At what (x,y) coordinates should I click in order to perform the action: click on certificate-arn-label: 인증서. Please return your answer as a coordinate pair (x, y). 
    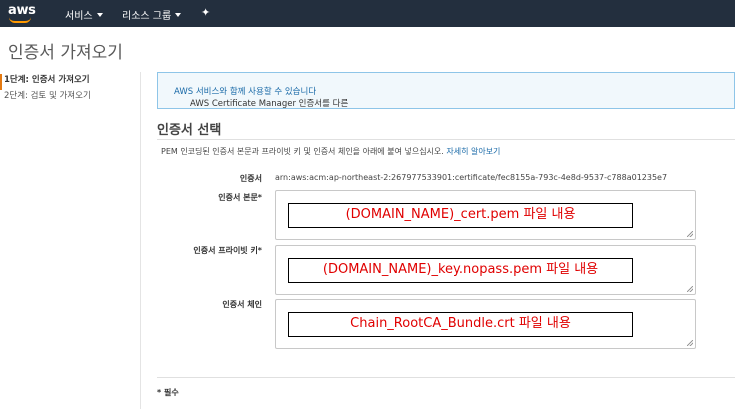
    Looking at the image, I should click on (250, 178).